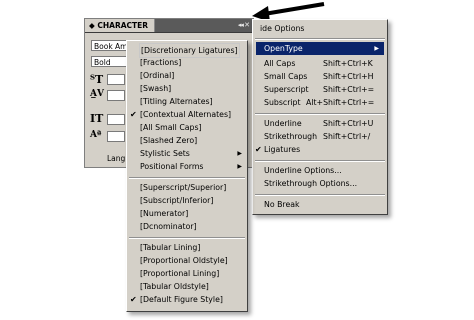  What do you see at coordinates (123, 25) in the screenshot?
I see `panel-title: CHARACTER` at bounding box center [123, 25].